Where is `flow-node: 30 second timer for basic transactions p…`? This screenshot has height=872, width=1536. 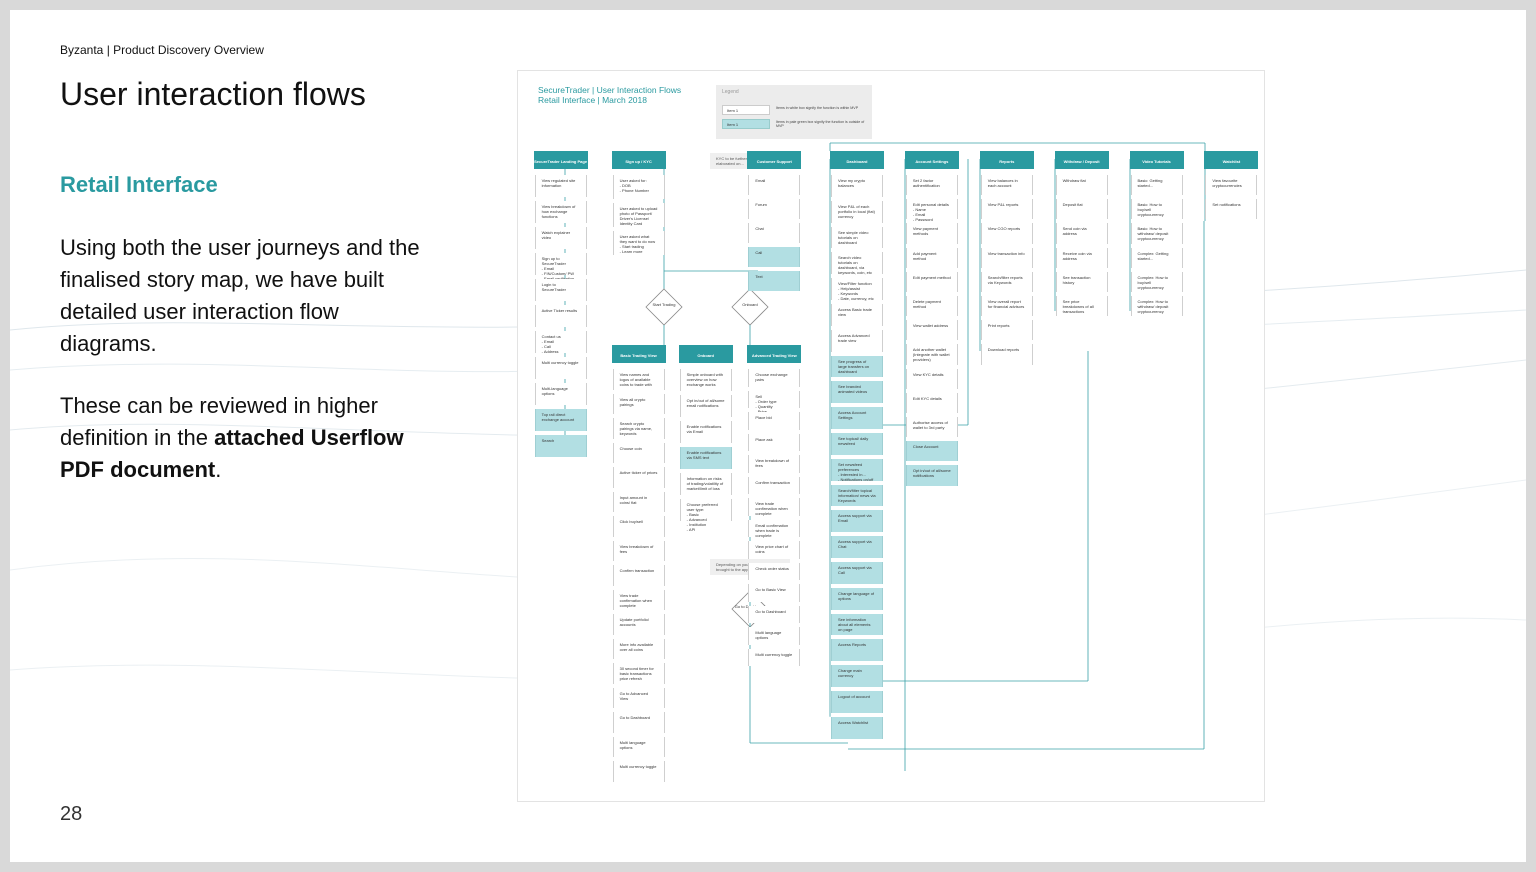 flow-node: 30 second timer for basic transactions p… is located at coordinates (638, 673).